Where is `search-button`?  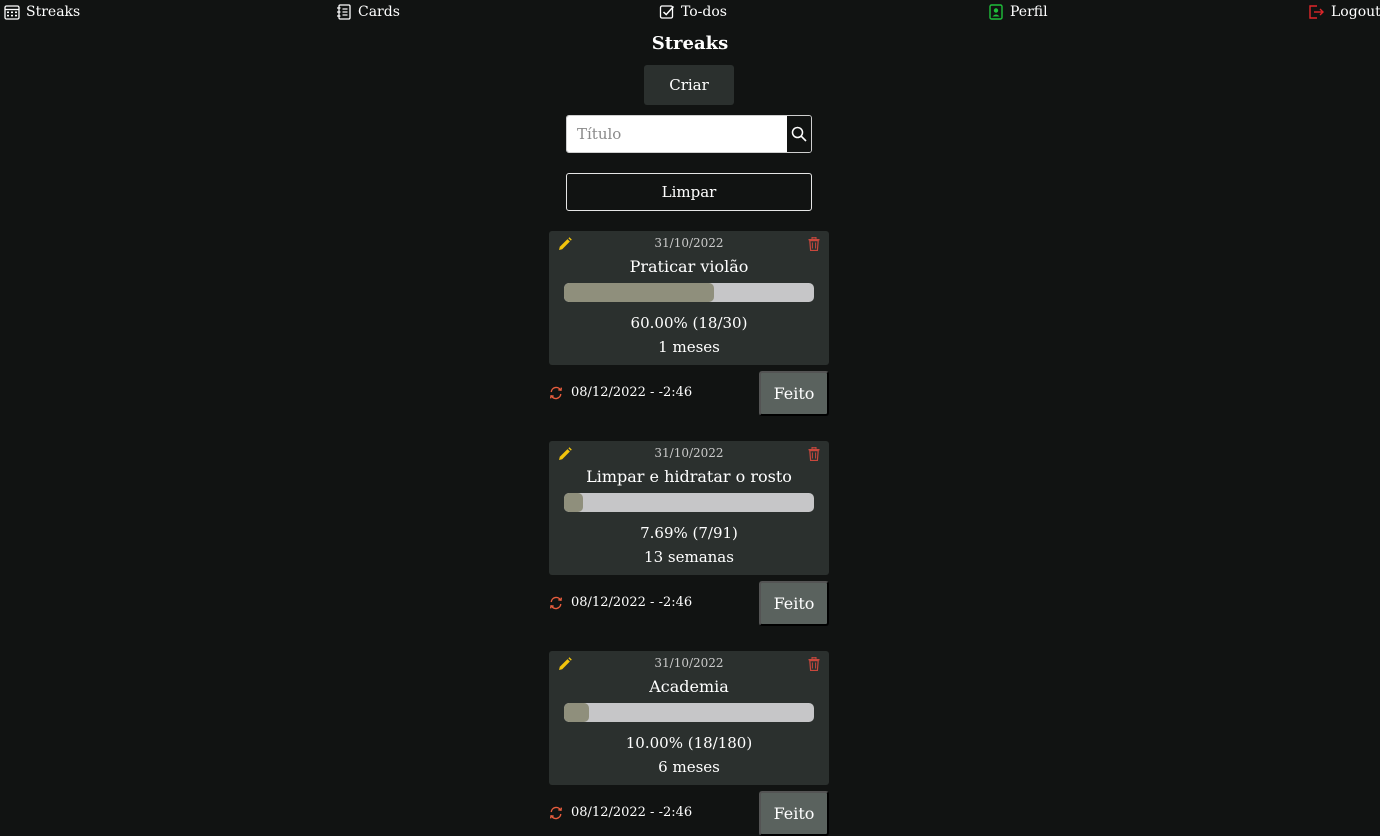
search-button is located at coordinates (799, 134).